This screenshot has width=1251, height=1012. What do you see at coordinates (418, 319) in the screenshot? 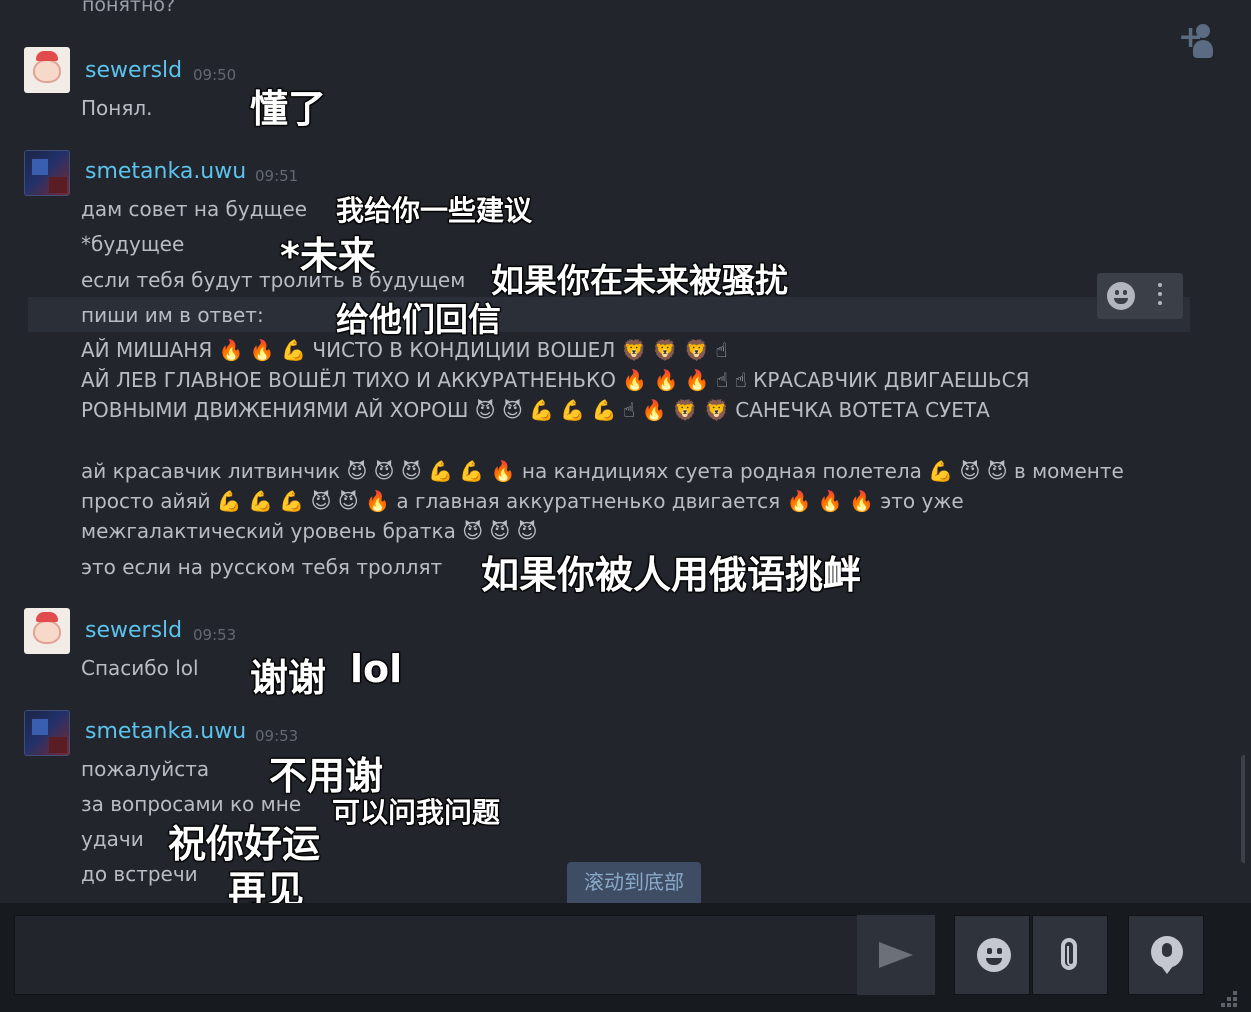
I see `translation-overlay: 给他们回信` at bounding box center [418, 319].